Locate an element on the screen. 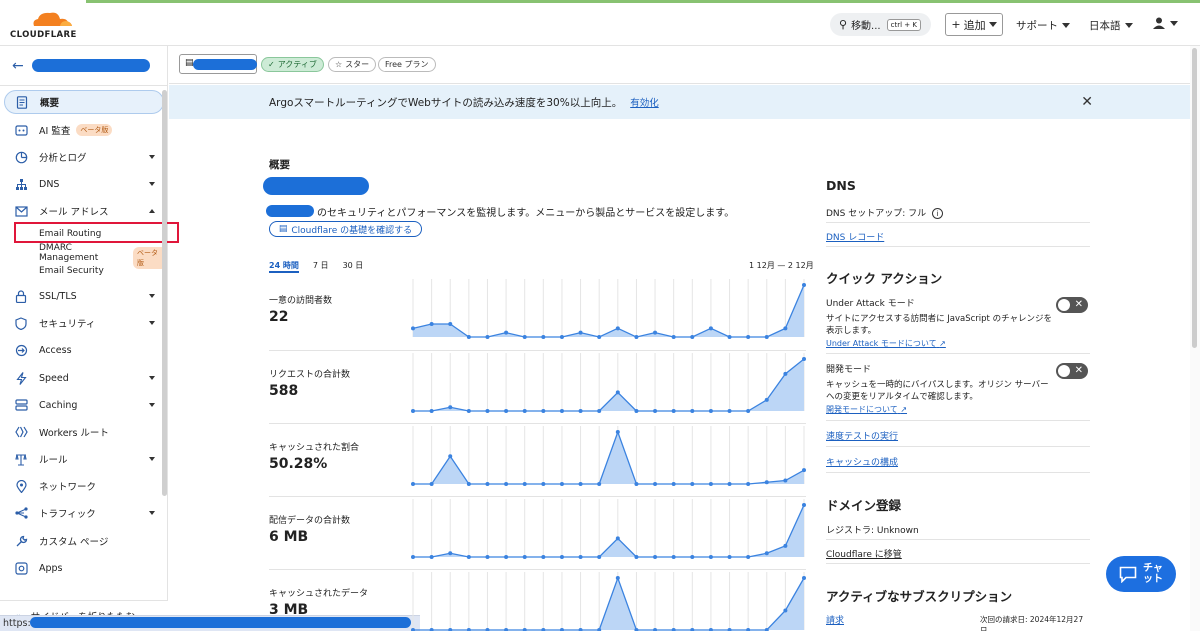 The image size is (1200, 632). sidebar-item-label: セキュリティ is located at coordinates (67, 324).